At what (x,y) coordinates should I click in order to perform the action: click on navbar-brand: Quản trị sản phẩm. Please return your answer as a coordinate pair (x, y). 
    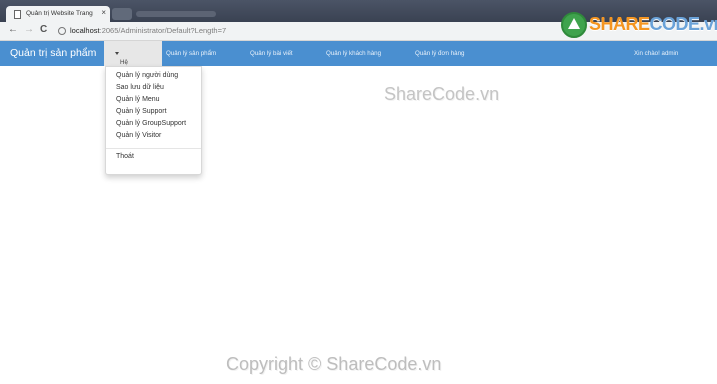
    Looking at the image, I should click on (53, 53).